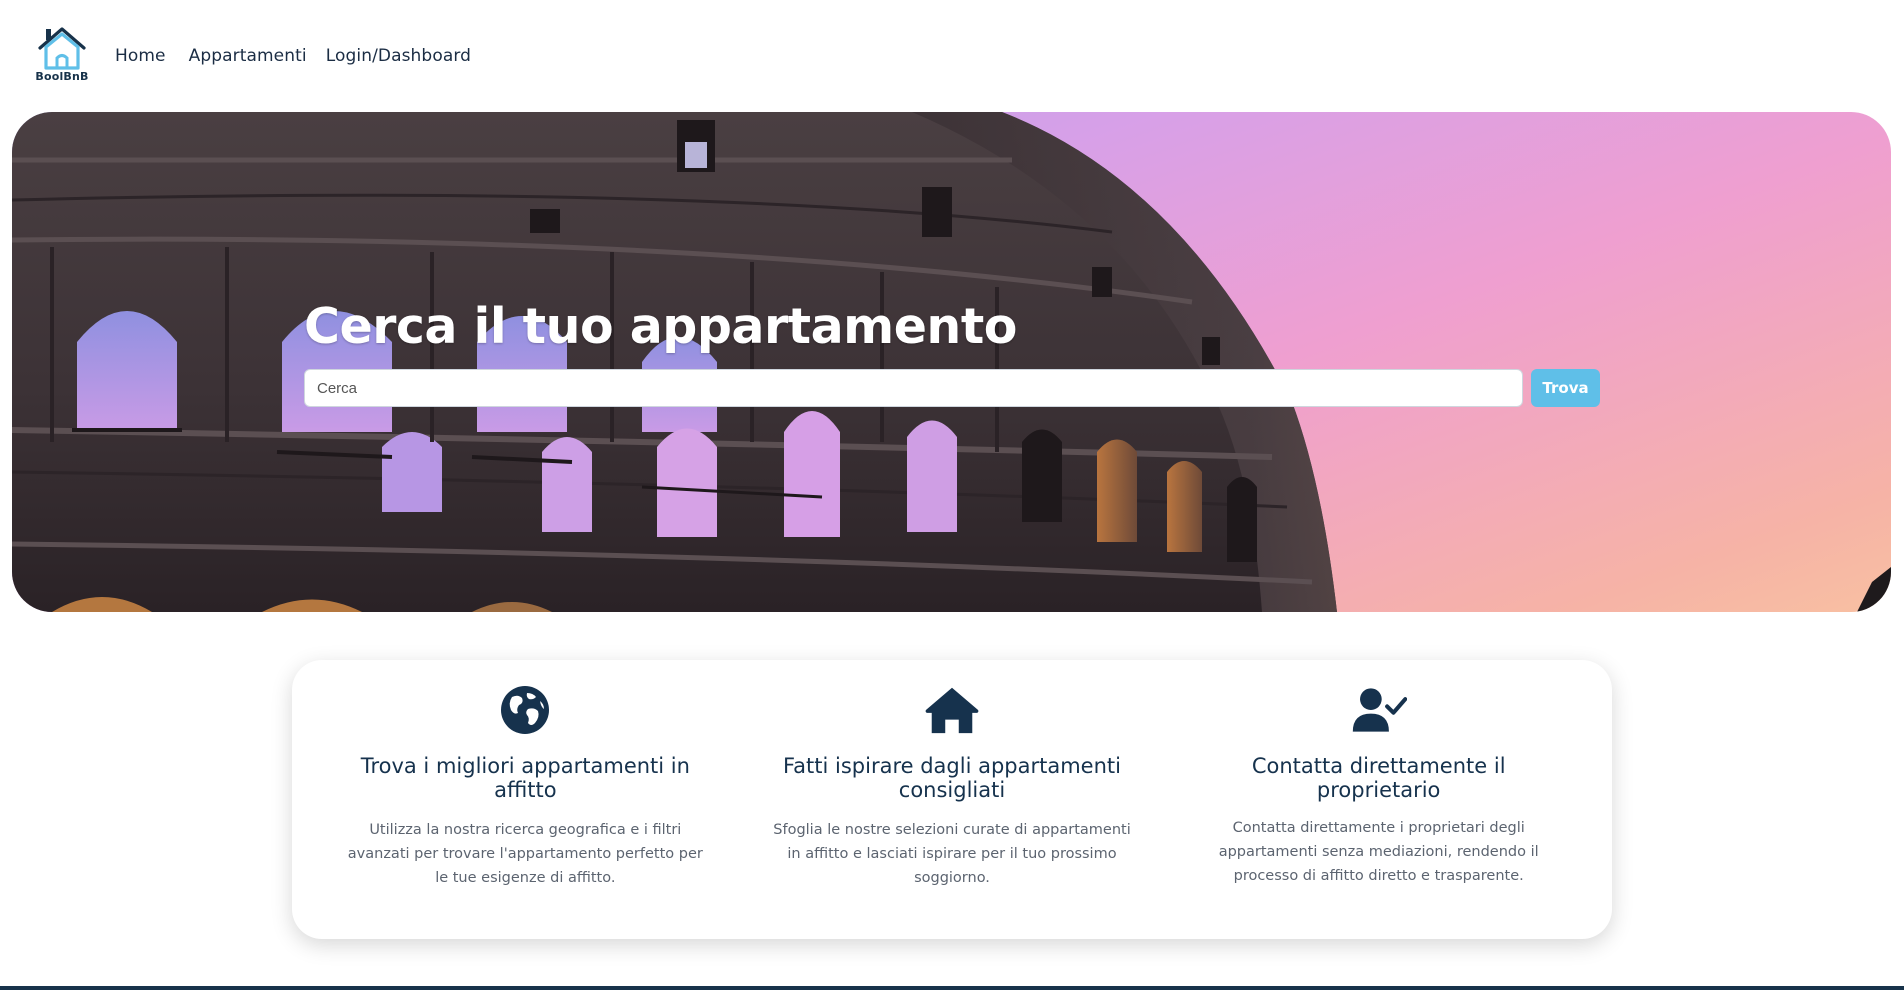 The image size is (1904, 990). I want to click on search-form: Trova, so click(959, 388).